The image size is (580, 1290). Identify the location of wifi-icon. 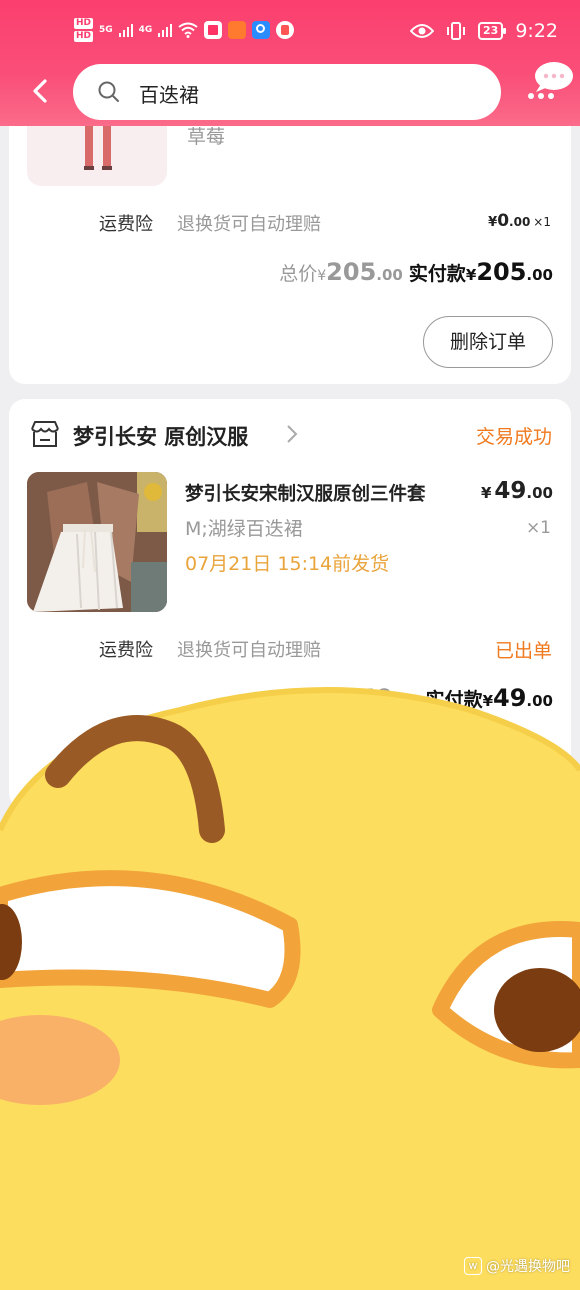
(188, 30).